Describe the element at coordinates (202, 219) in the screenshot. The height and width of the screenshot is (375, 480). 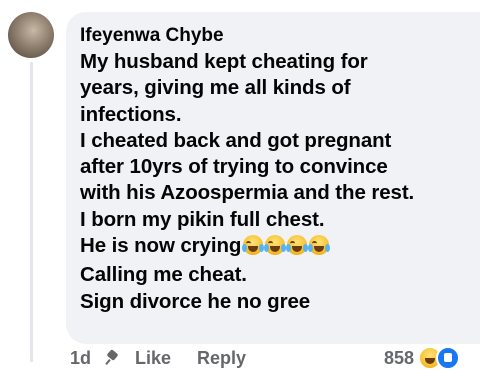
I see `comment-line: I born my pikin full chest.` at that location.